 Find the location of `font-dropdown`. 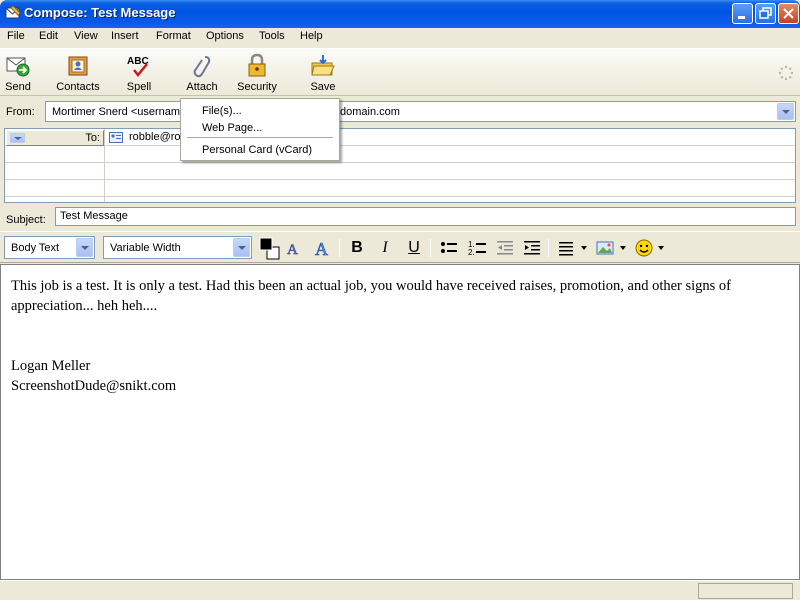

font-dropdown is located at coordinates (241, 247).